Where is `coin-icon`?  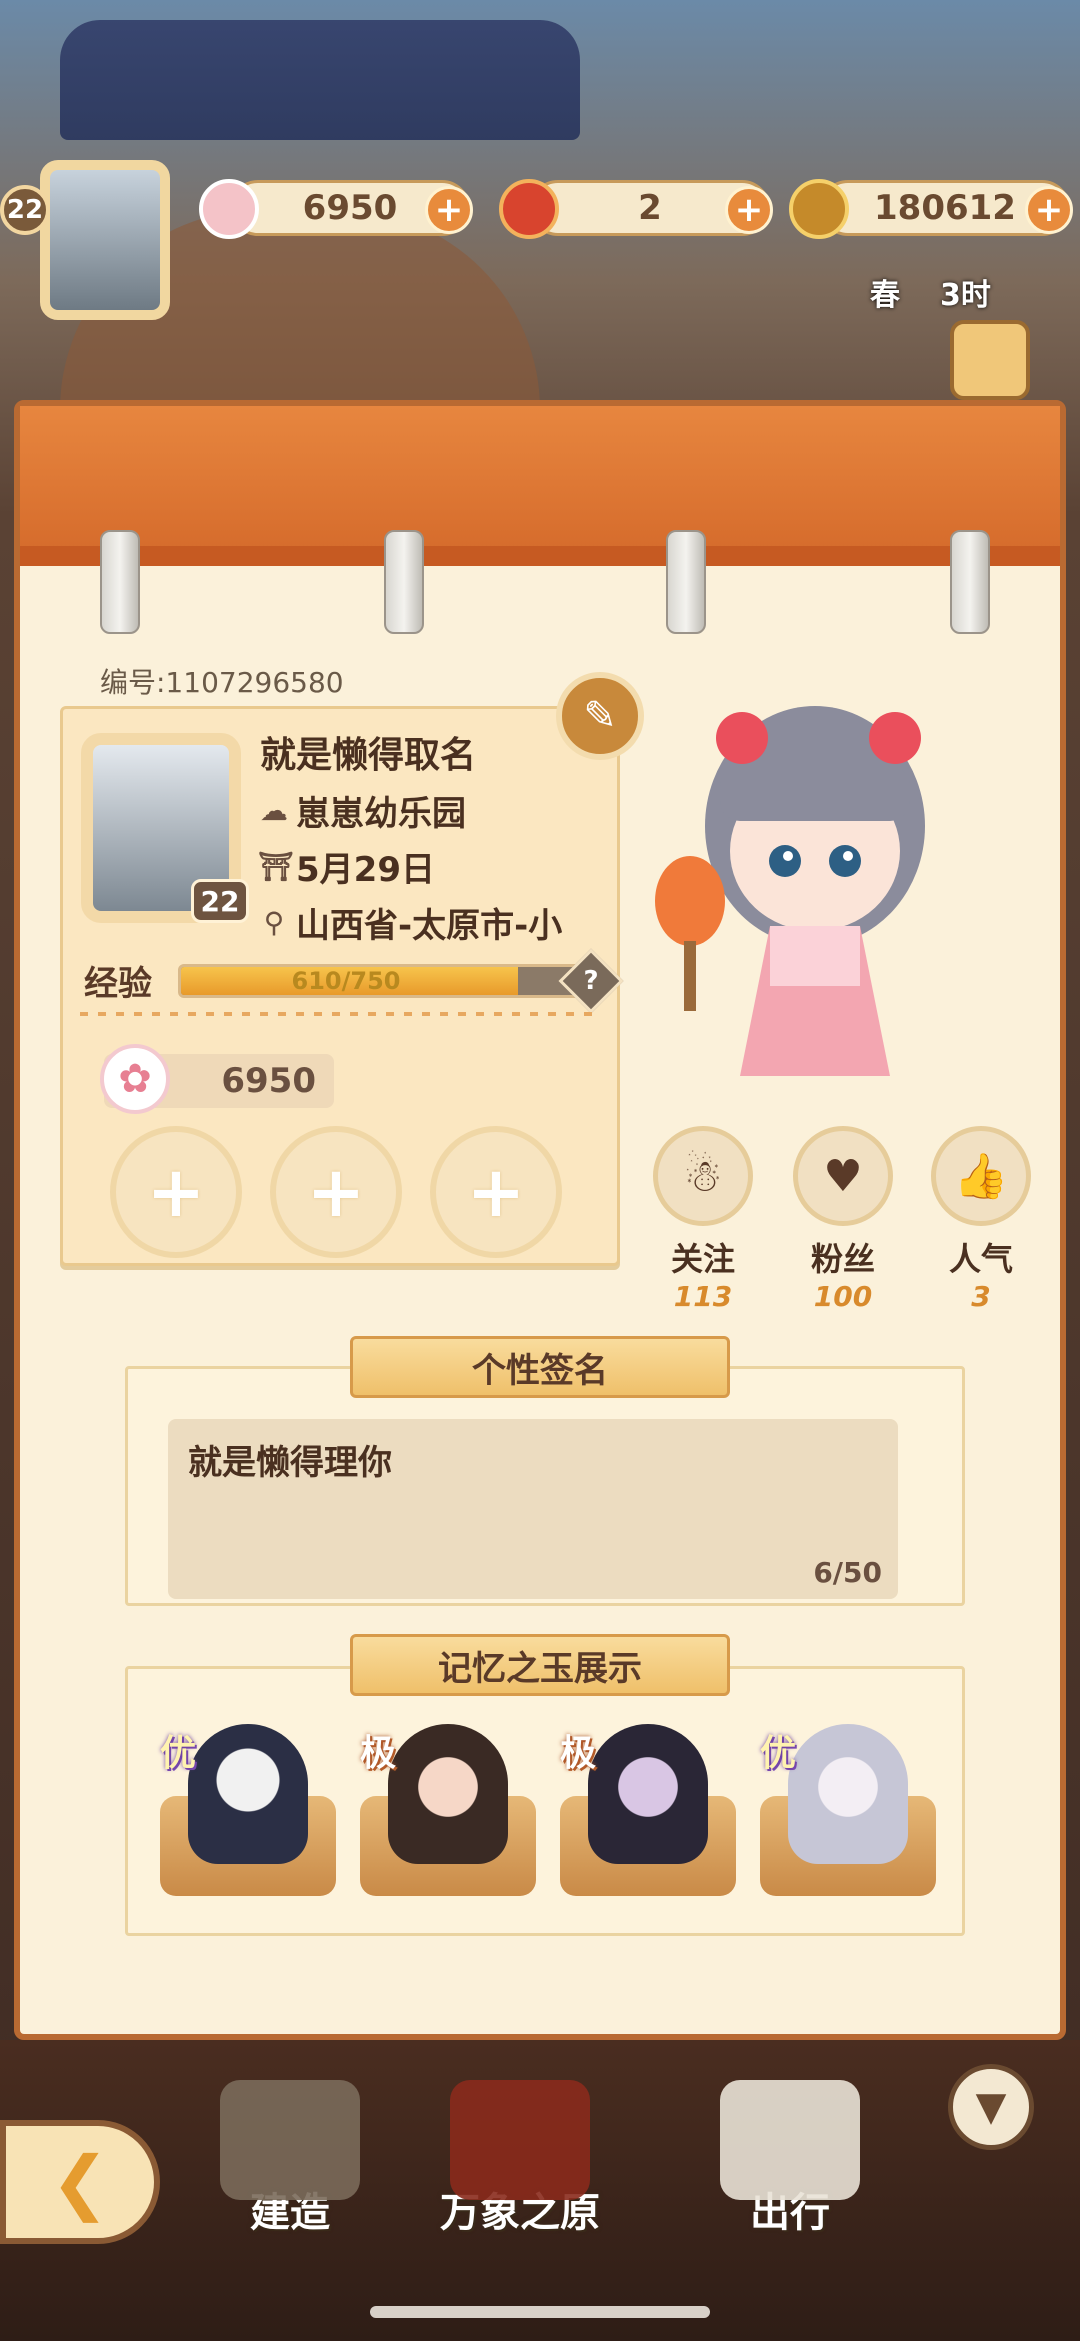
coin-icon is located at coordinates (819, 209).